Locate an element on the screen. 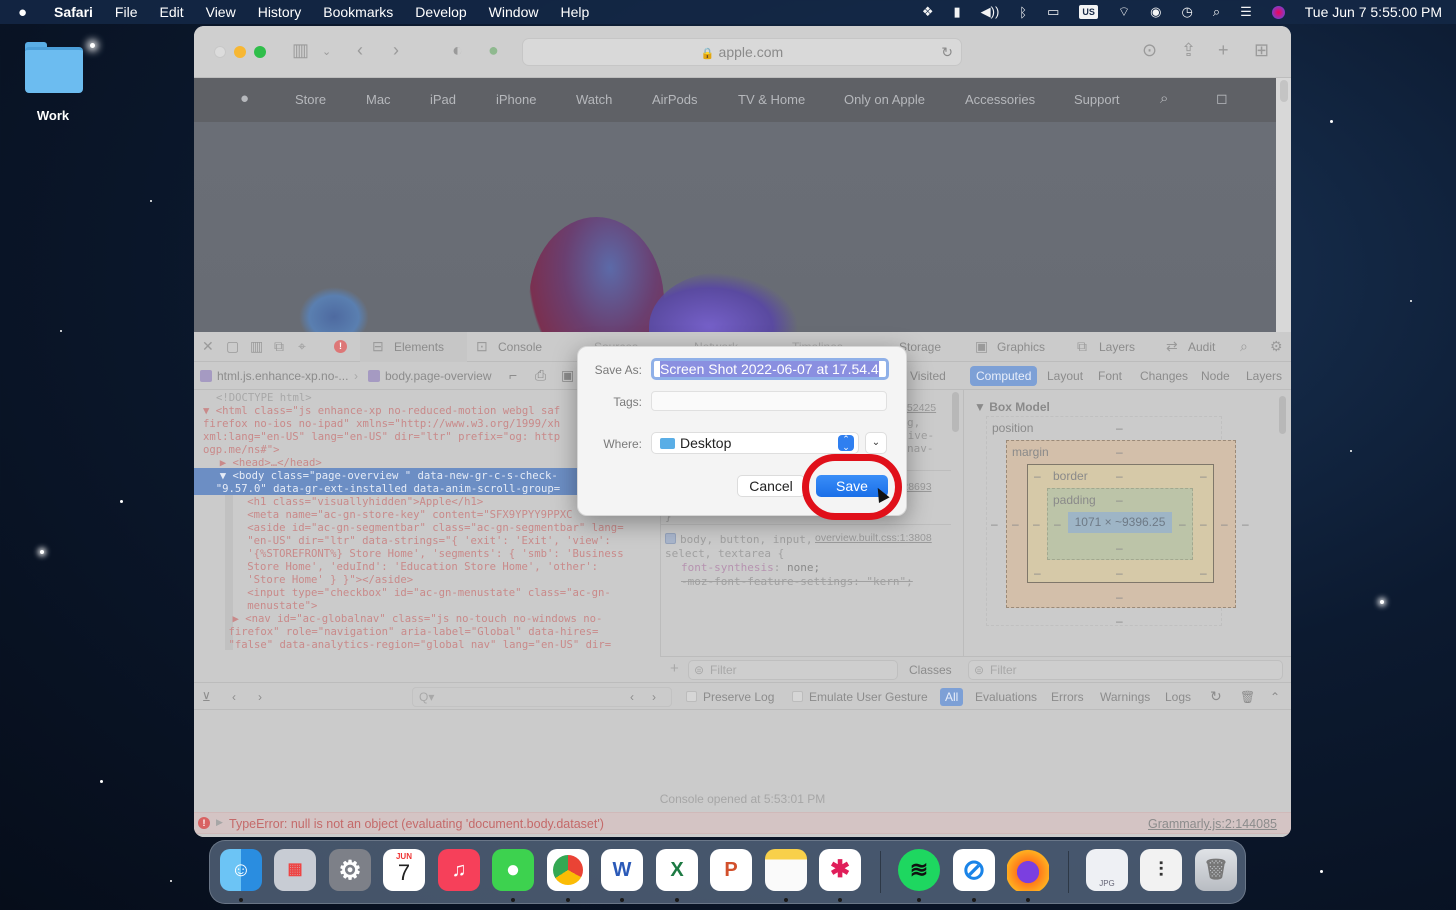 The height and width of the screenshot is (910, 1456). clear-console-icon: 🗑 is located at coordinates (1247, 697).